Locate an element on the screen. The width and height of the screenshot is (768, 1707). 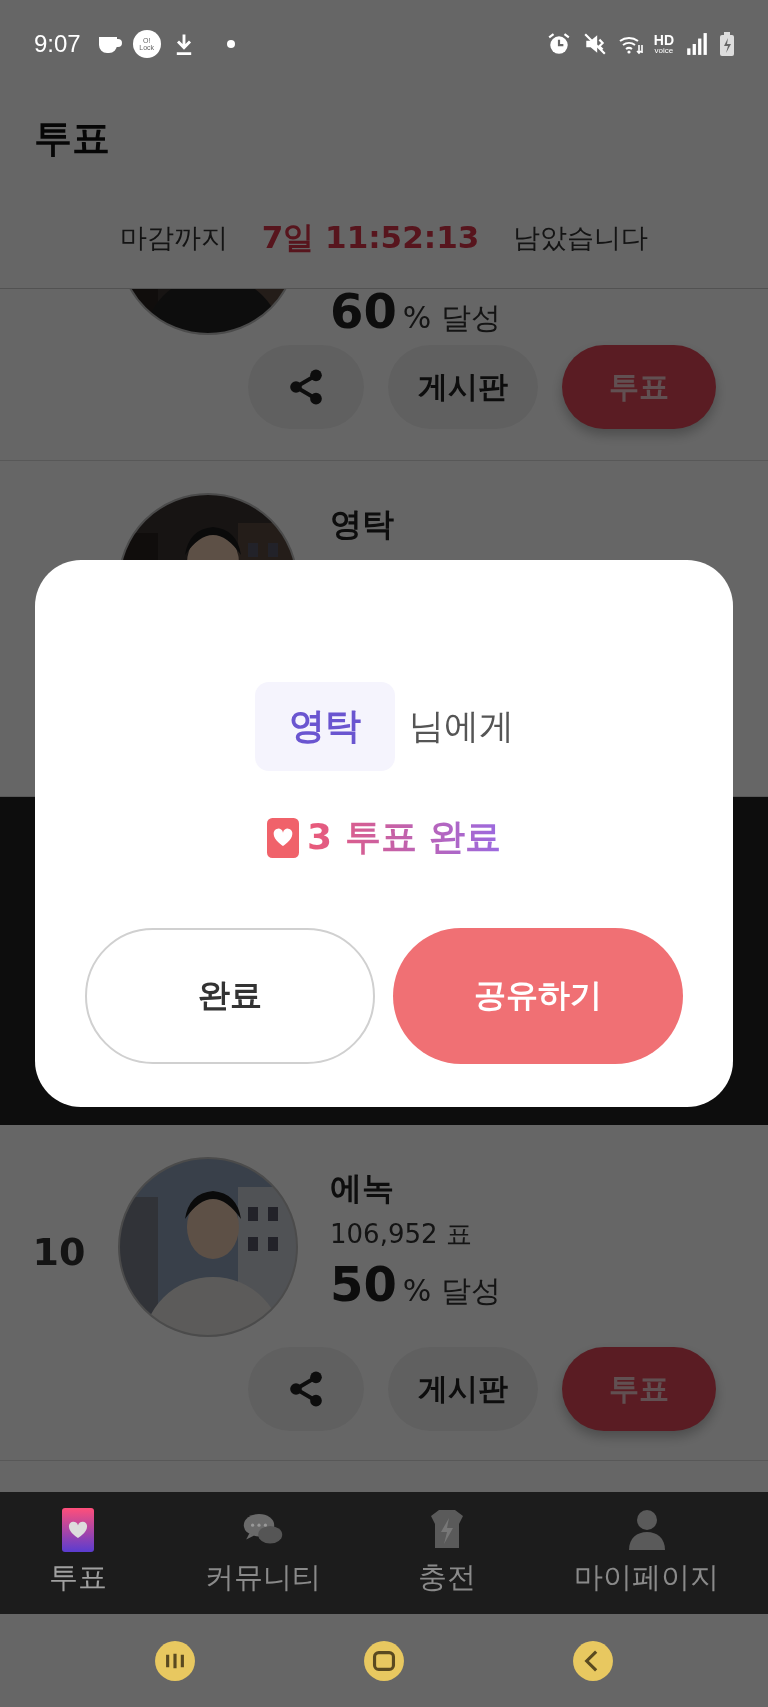
countdown-time: 7일 11:52:13 is located at coordinates (370, 237).